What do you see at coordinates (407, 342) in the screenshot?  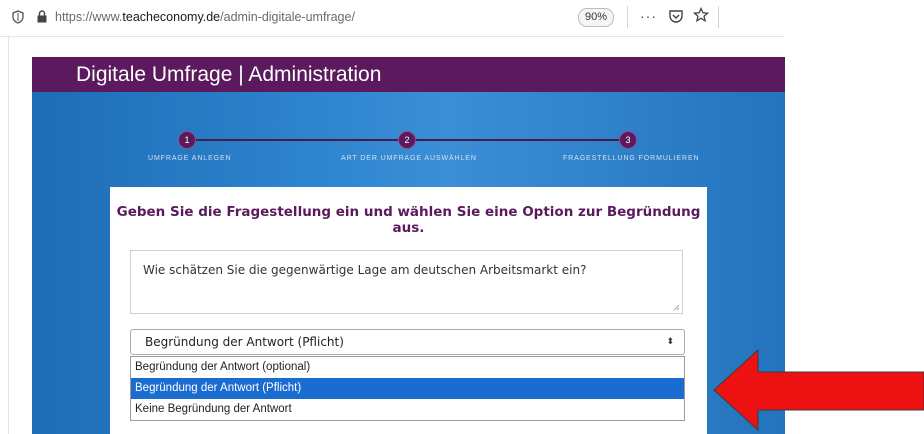 I see `justification-select: Begründung der Antwort (Pflicht) ⬍` at bounding box center [407, 342].